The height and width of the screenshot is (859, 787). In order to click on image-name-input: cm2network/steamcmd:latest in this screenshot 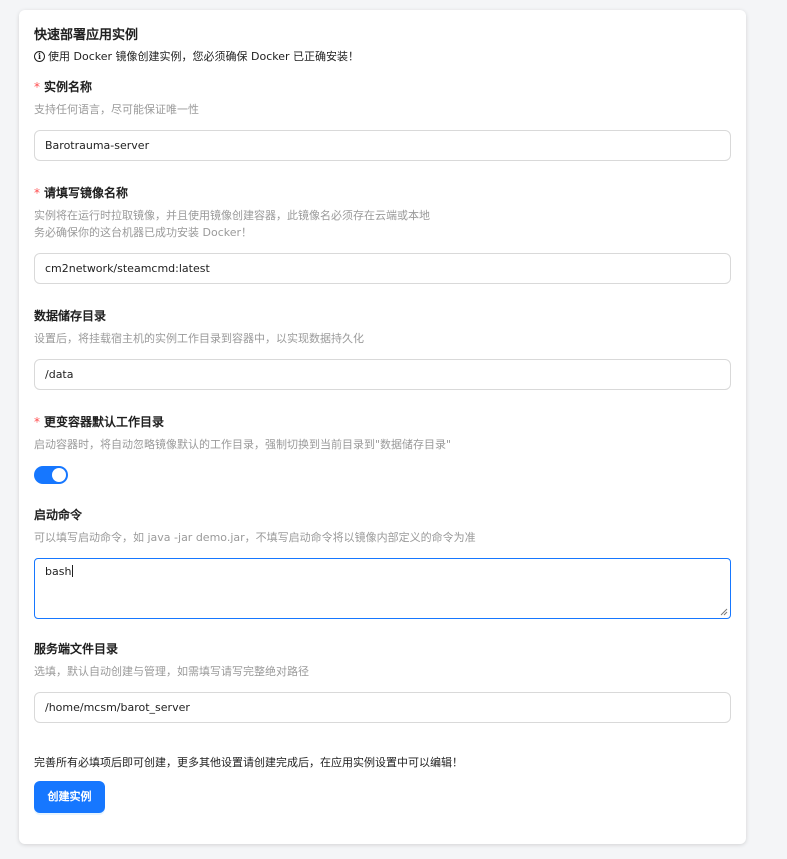, I will do `click(382, 268)`.